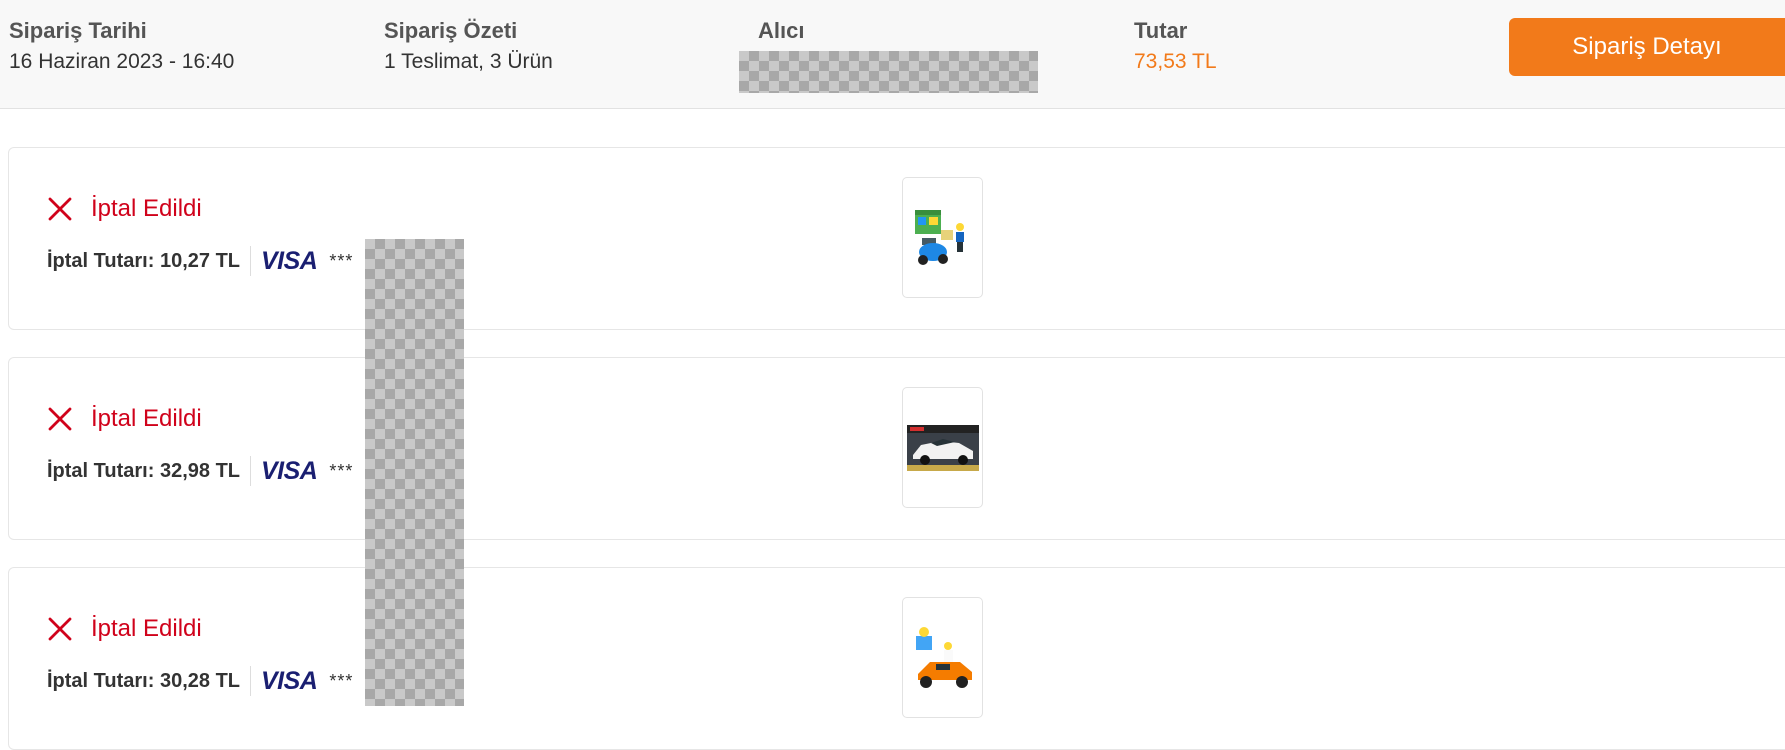 Image resolution: width=1785 pixels, height=750 pixels. What do you see at coordinates (414, 472) in the screenshot?
I see `card-number-redaction` at bounding box center [414, 472].